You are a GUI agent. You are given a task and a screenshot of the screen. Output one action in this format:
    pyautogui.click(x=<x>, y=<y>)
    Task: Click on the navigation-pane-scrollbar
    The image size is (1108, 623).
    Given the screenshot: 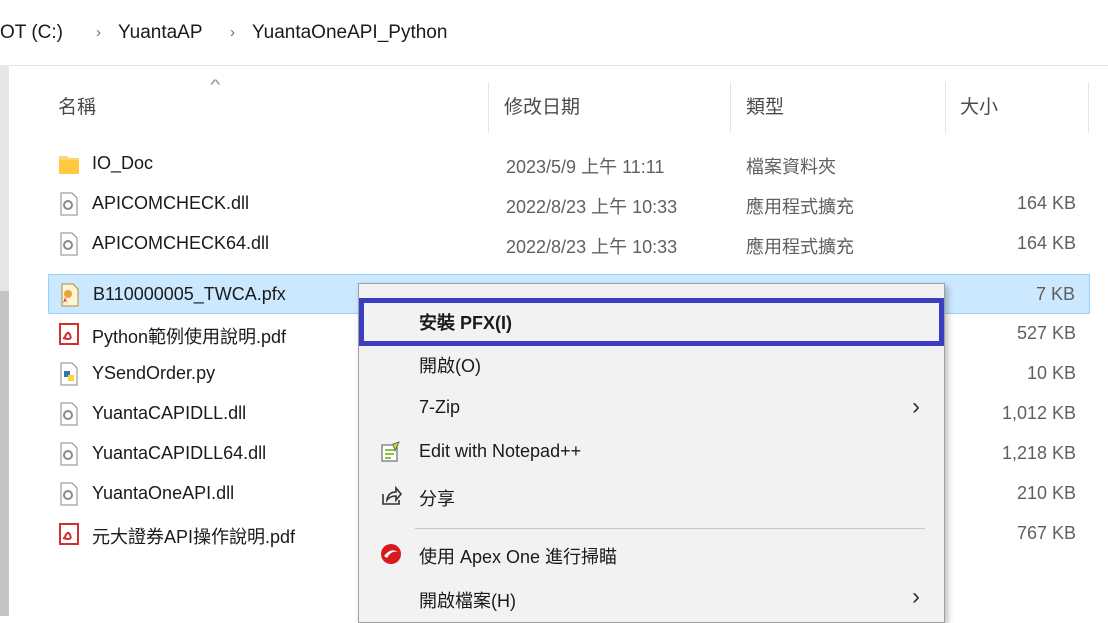 What is the action you would take?
    pyautogui.click(x=4, y=341)
    